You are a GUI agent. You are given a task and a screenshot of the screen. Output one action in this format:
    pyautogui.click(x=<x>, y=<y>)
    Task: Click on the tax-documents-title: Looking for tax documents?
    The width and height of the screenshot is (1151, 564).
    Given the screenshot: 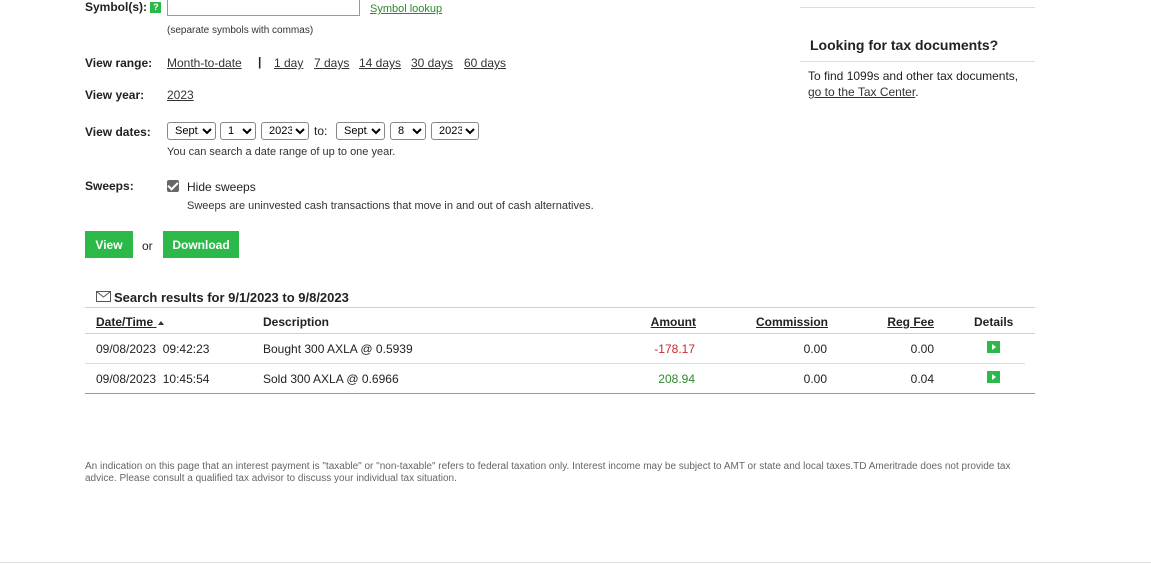 What is the action you would take?
    pyautogui.click(x=904, y=45)
    